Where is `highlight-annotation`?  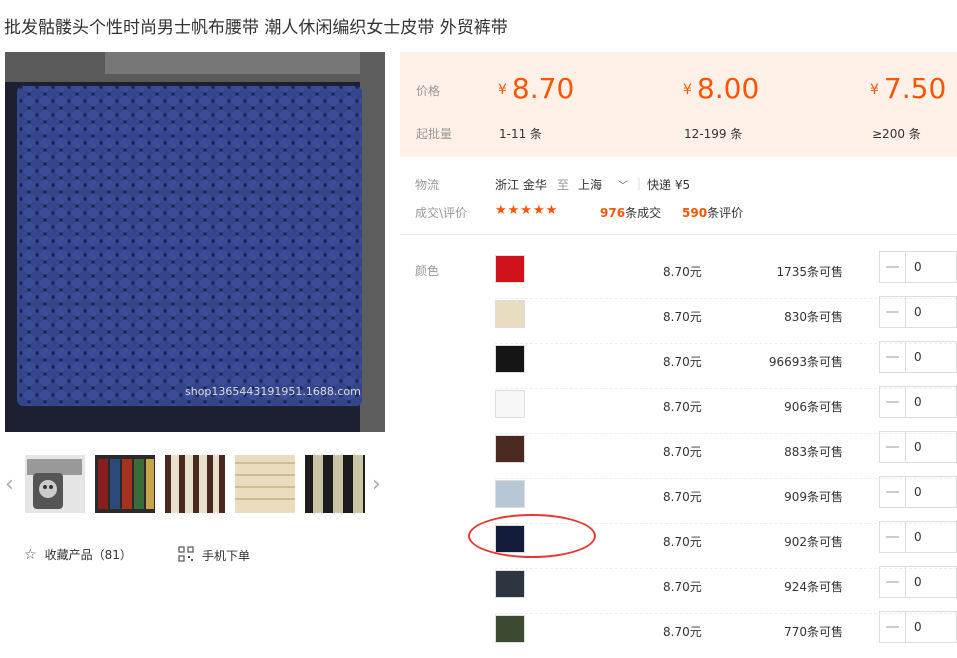
highlight-annotation is located at coordinates (532, 536).